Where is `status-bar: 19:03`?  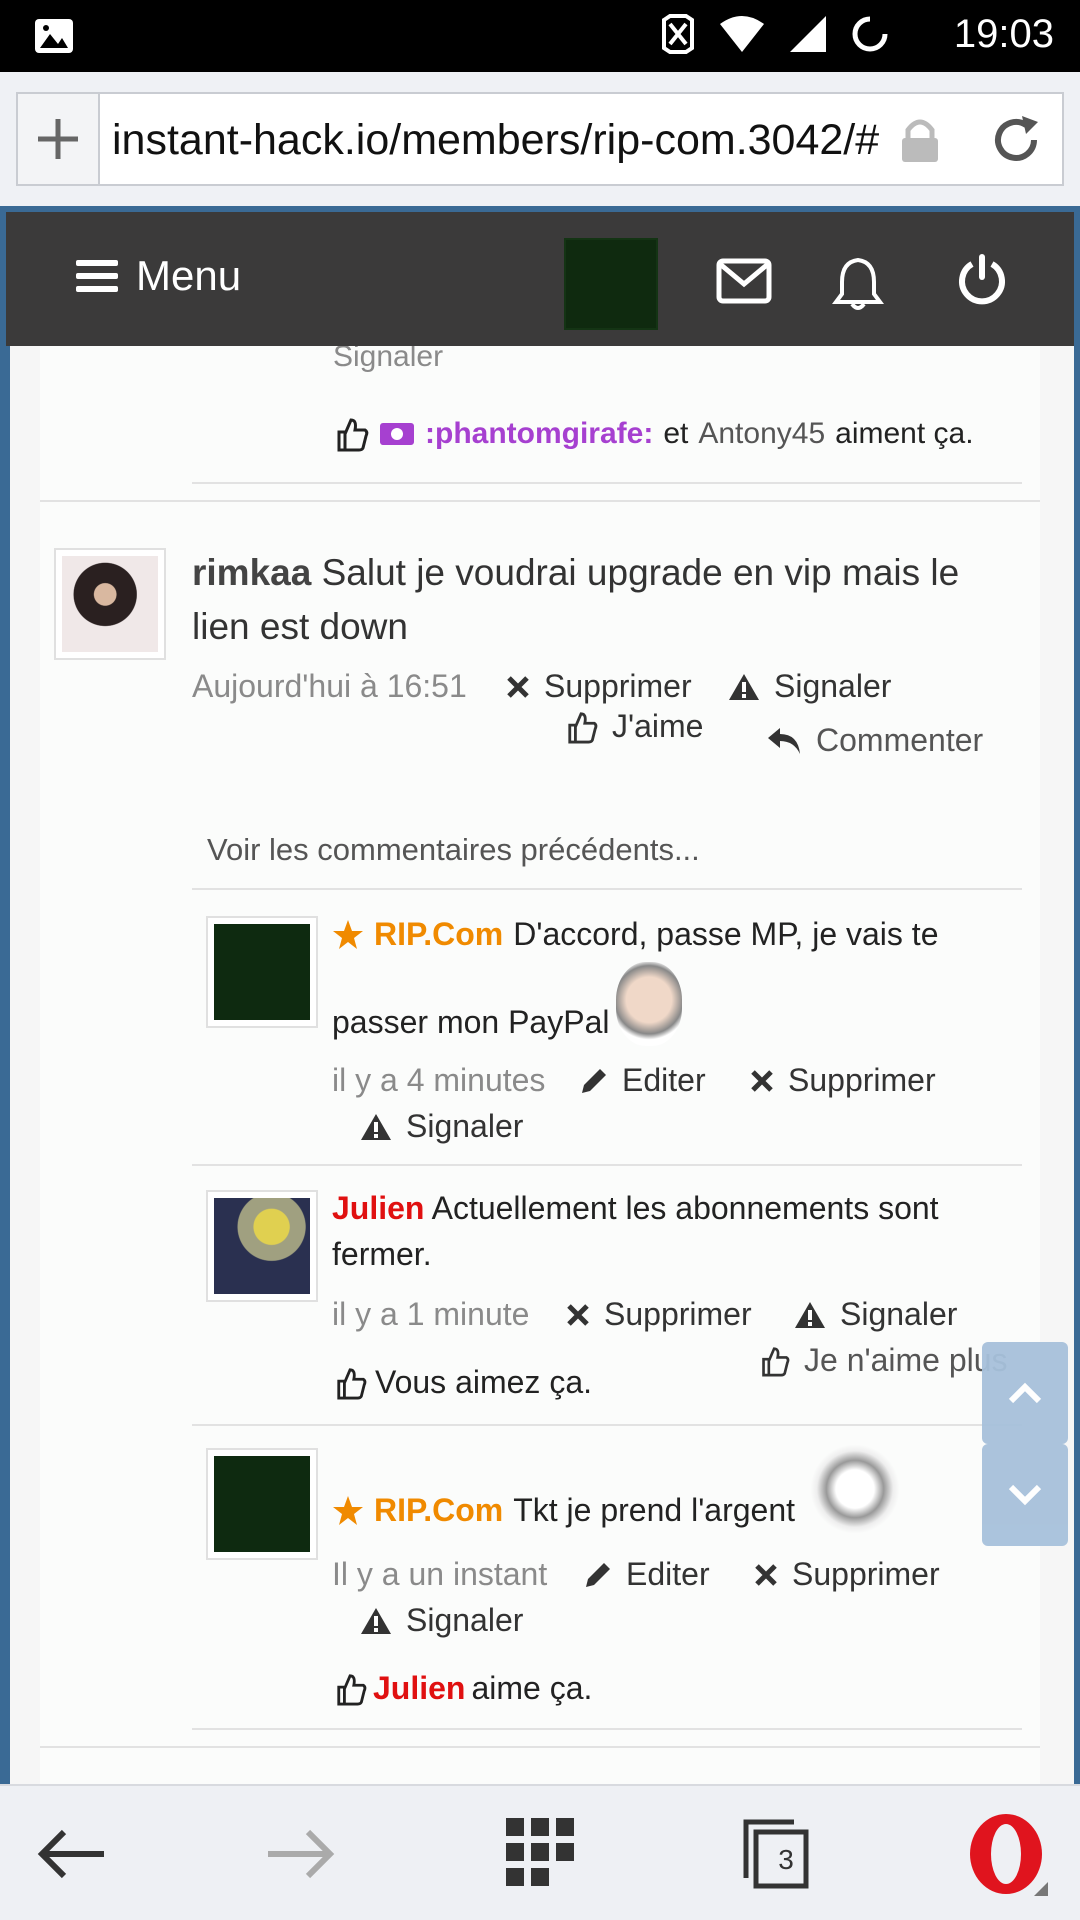
status-bar: 19:03 is located at coordinates (540, 36).